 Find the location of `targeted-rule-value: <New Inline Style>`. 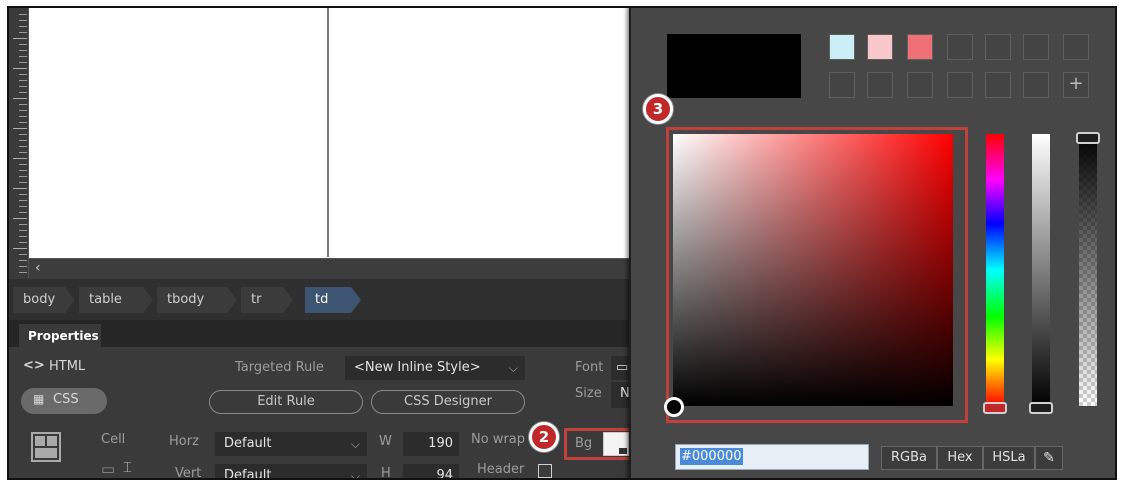

targeted-rule-value: <New Inline Style> is located at coordinates (417, 367).